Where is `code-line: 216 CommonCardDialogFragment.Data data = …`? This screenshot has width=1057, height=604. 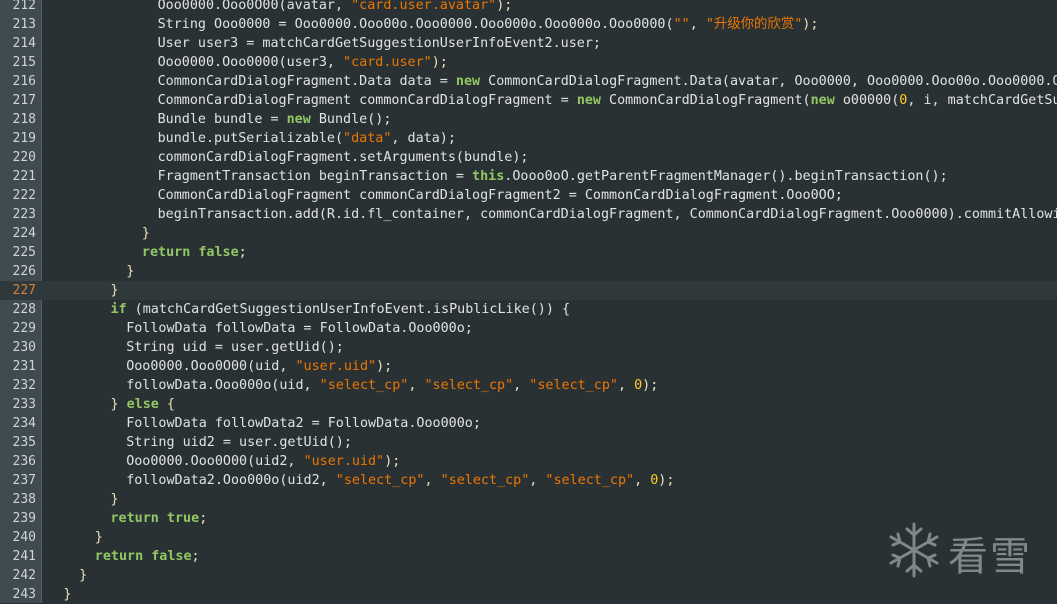
code-line: 216 CommonCardDialogFragment.Data data = … is located at coordinates (528, 81).